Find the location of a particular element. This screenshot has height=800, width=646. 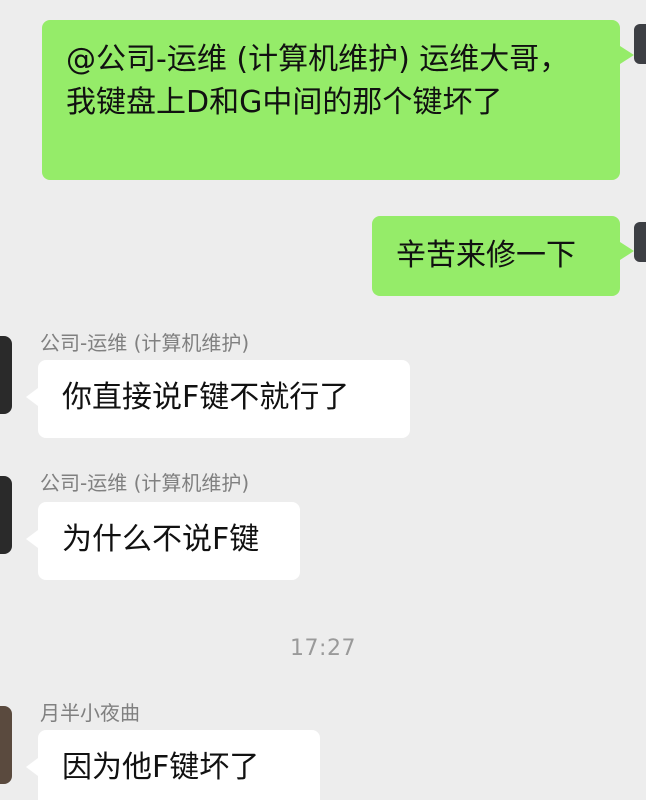

incoming-message-bubble: 为什么不说F键 is located at coordinates (163, 541).